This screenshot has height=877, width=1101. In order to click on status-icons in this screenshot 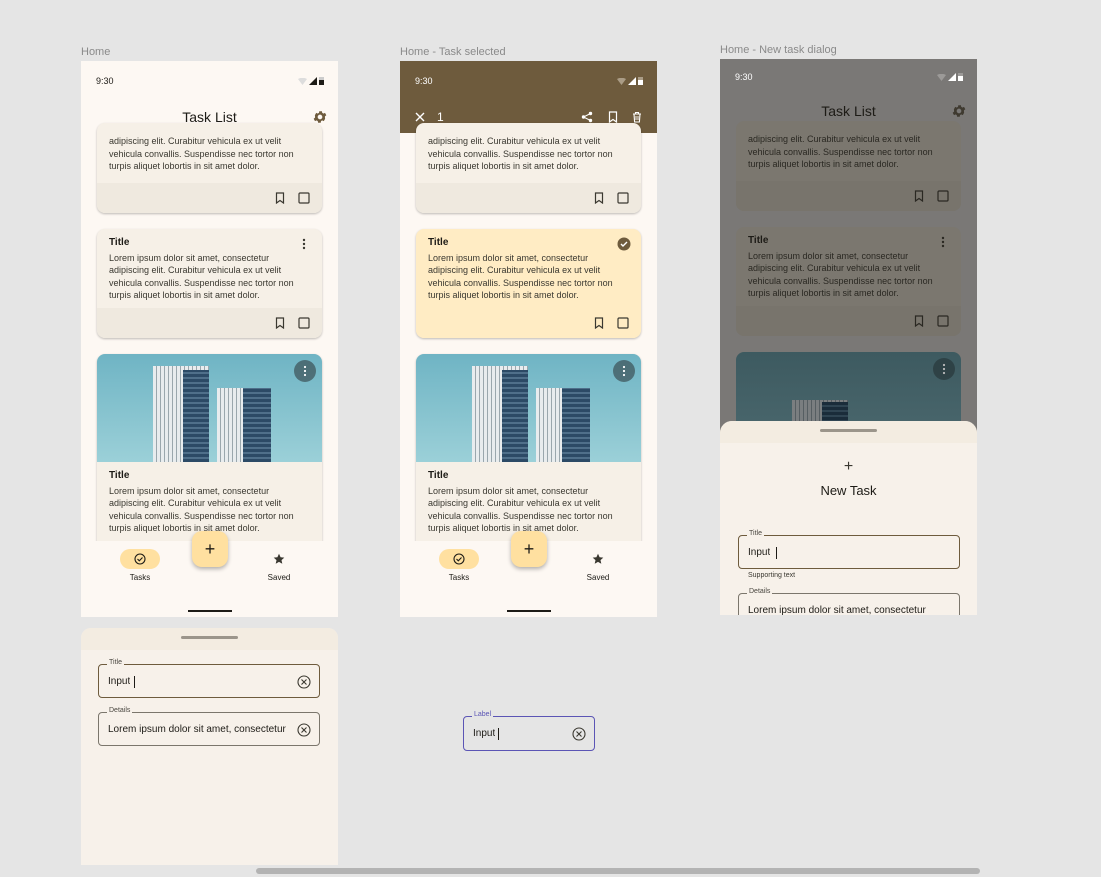, I will do `click(630, 81)`.